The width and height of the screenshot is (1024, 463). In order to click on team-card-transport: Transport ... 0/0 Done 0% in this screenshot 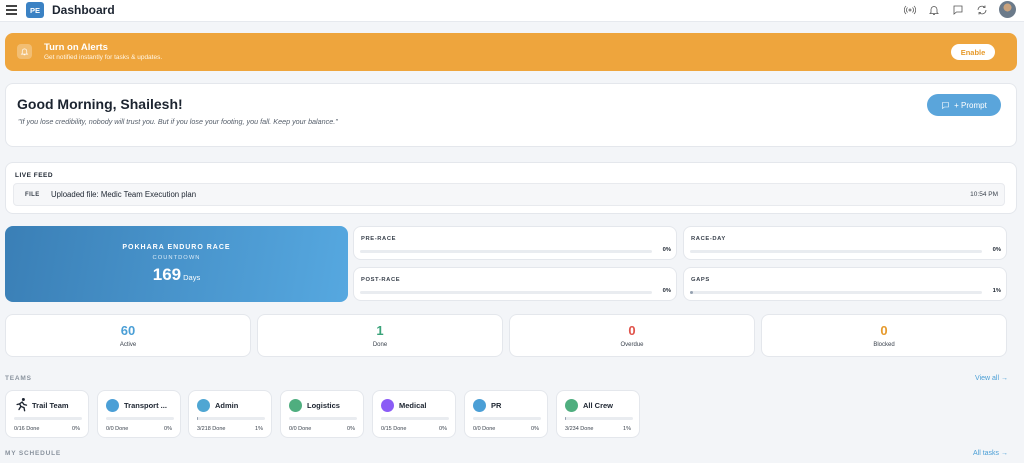, I will do `click(139, 414)`.